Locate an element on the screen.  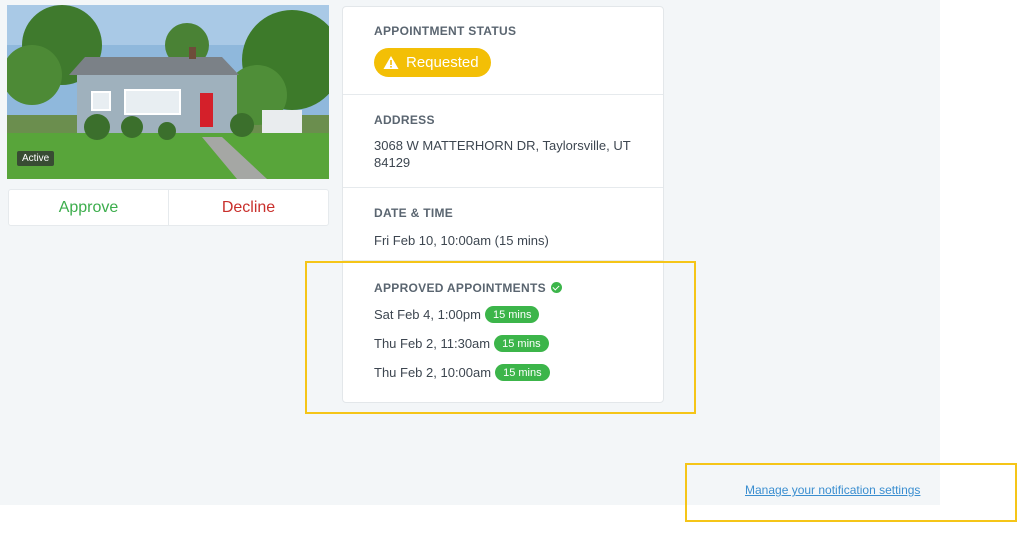
property-photo: Active is located at coordinates (168, 92).